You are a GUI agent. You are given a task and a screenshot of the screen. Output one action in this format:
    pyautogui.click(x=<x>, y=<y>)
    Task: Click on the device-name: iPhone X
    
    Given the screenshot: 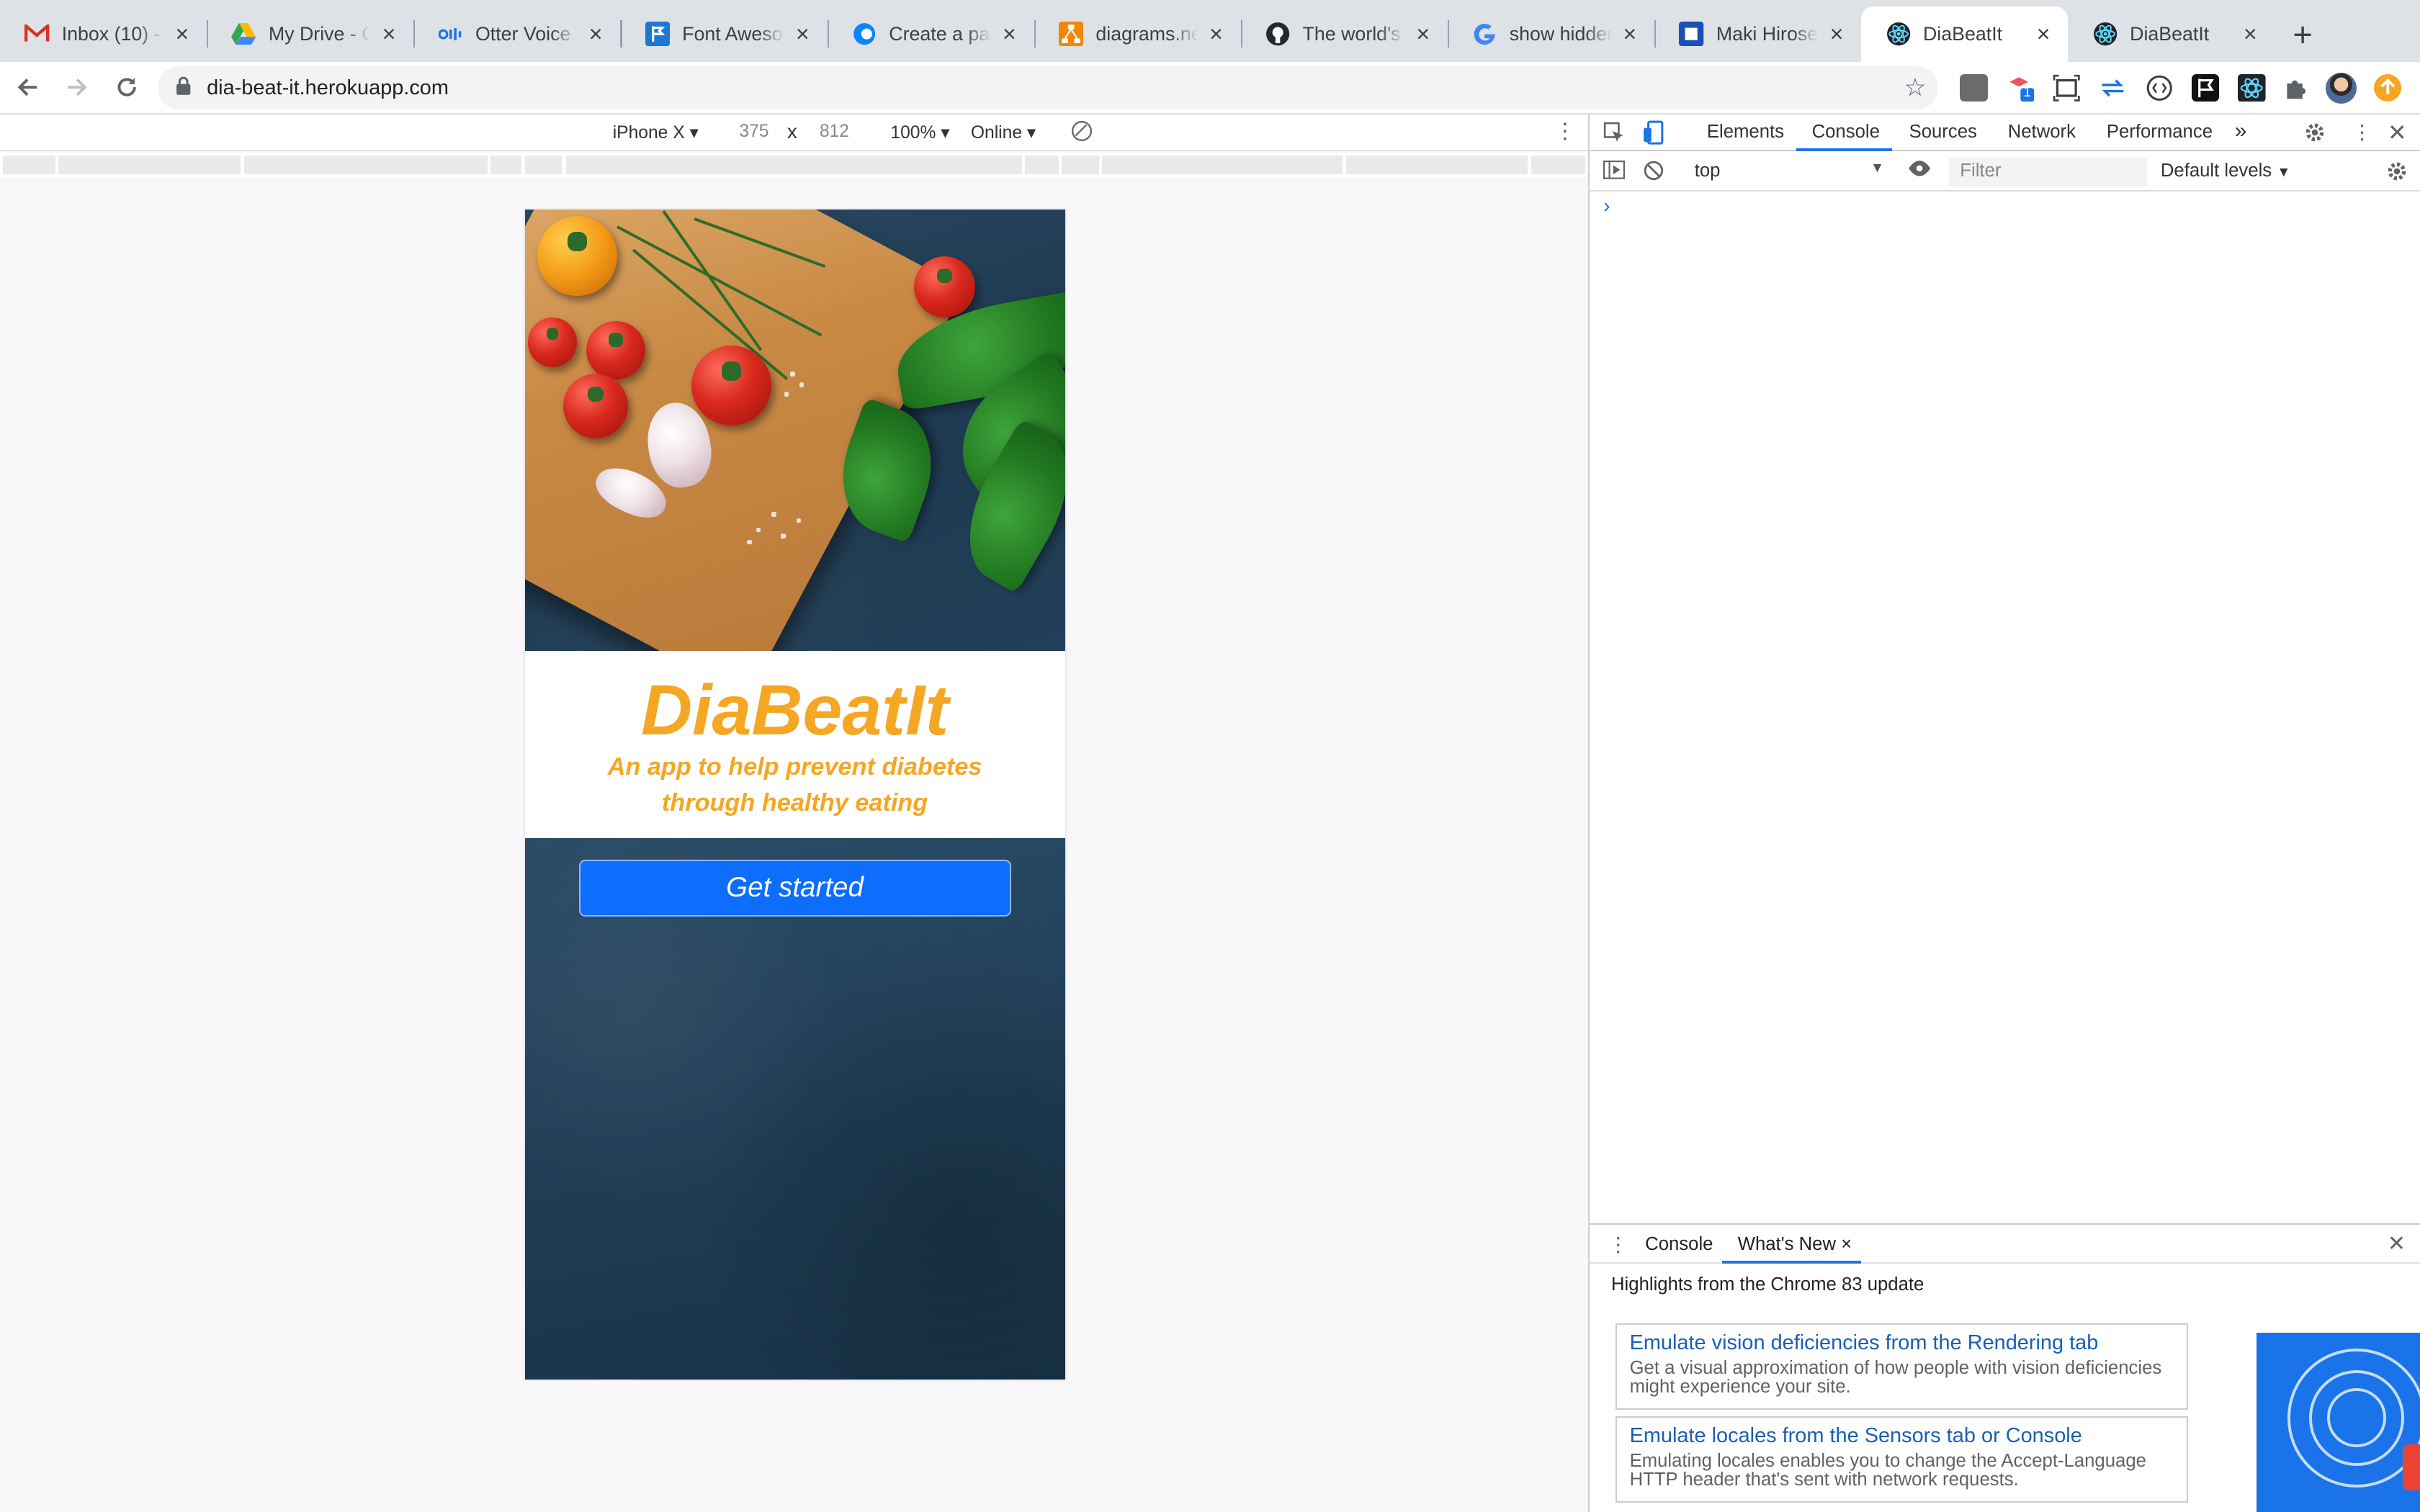 What is the action you would take?
    pyautogui.click(x=648, y=133)
    